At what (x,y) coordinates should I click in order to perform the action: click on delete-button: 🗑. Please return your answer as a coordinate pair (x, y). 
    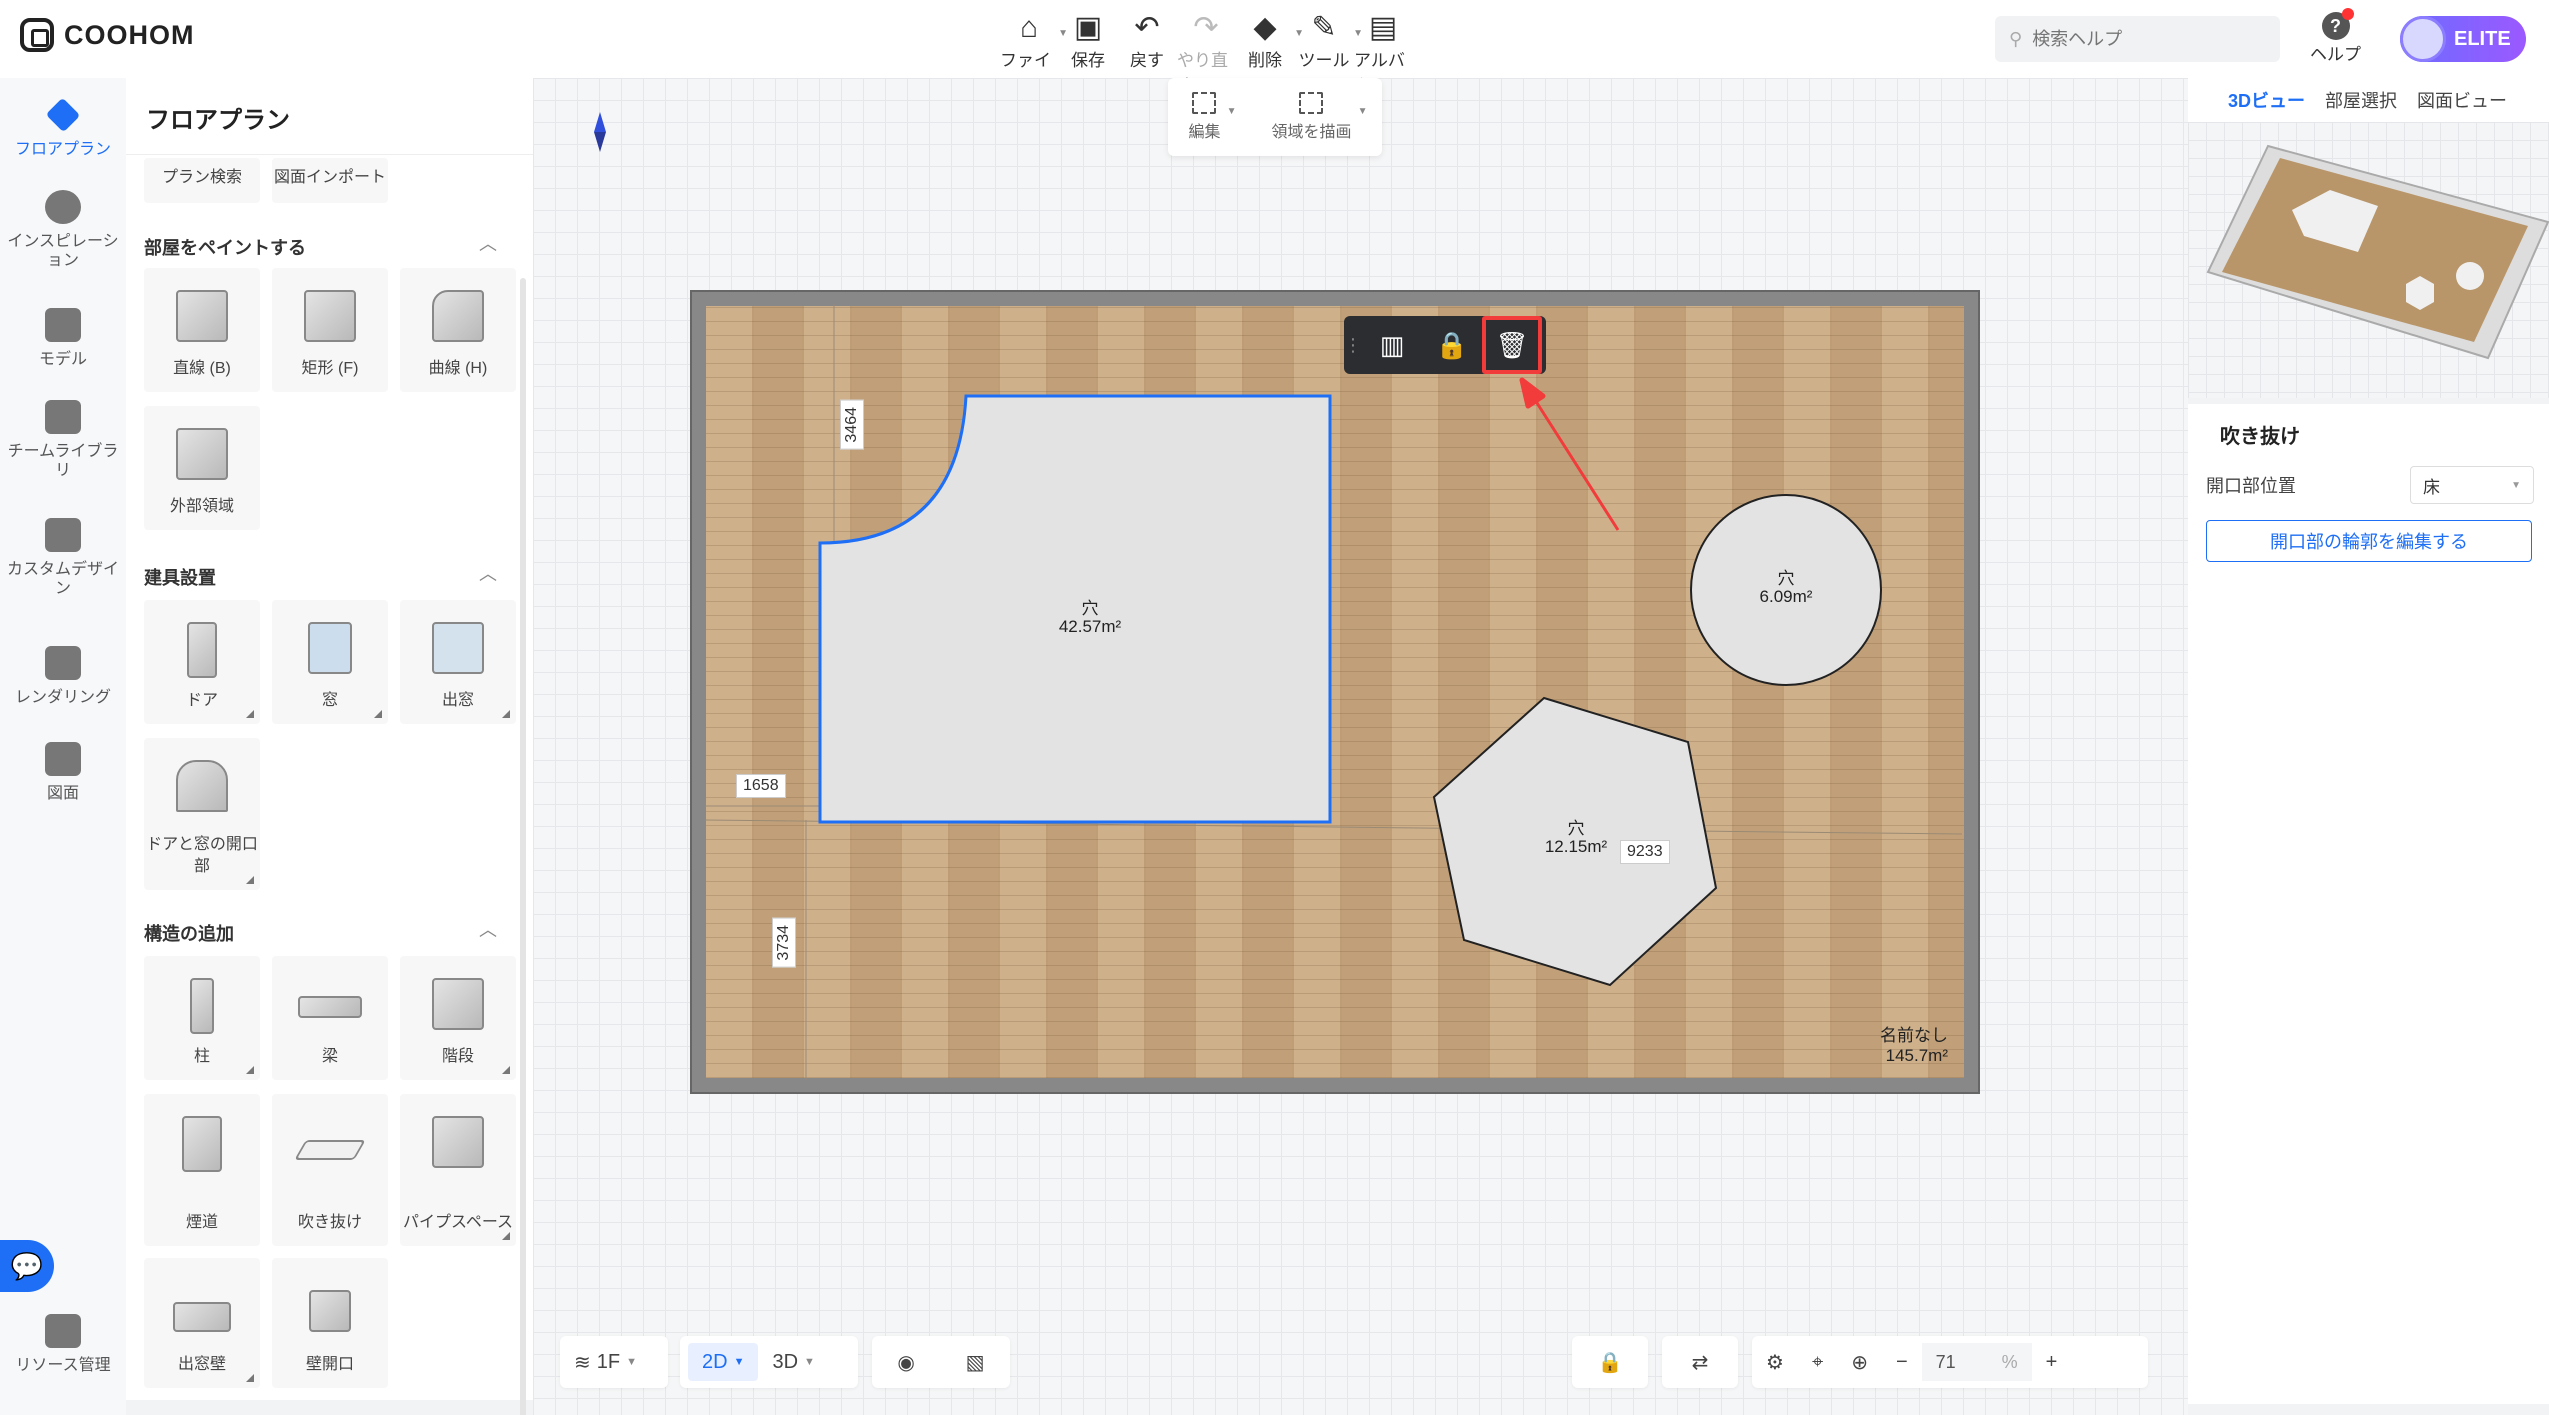
    Looking at the image, I should click on (1512, 345).